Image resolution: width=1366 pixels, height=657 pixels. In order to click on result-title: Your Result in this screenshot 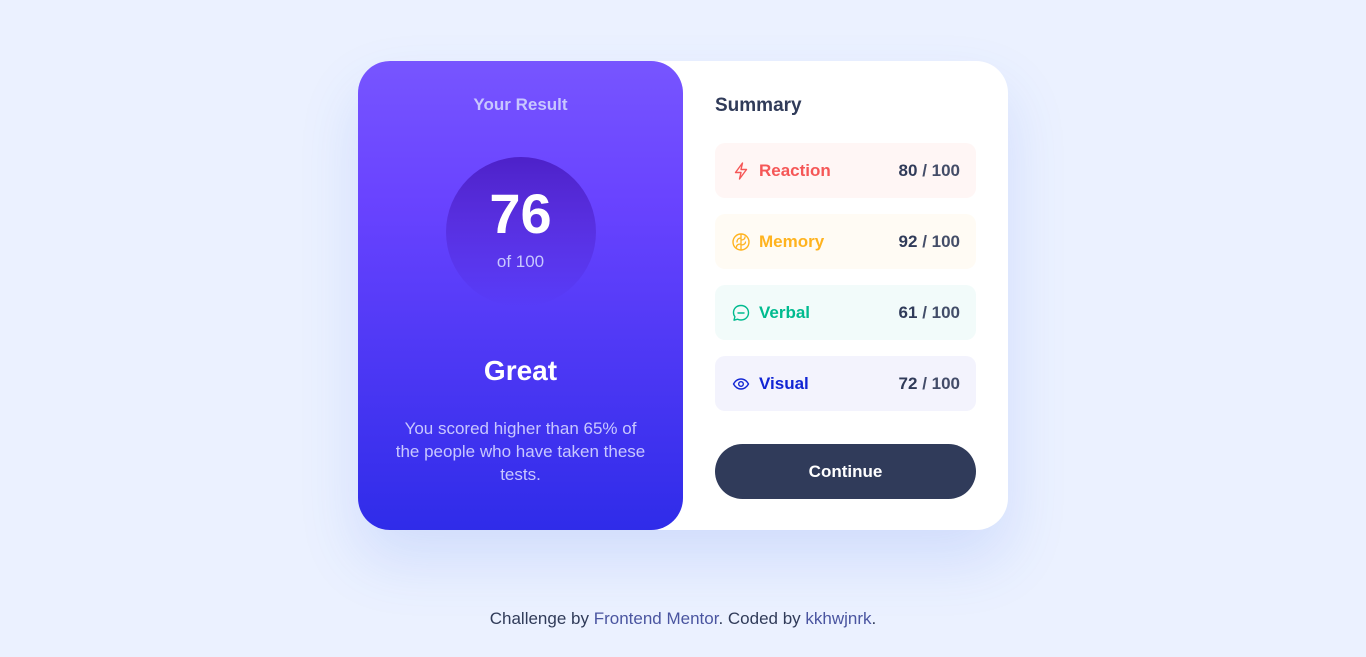, I will do `click(520, 104)`.